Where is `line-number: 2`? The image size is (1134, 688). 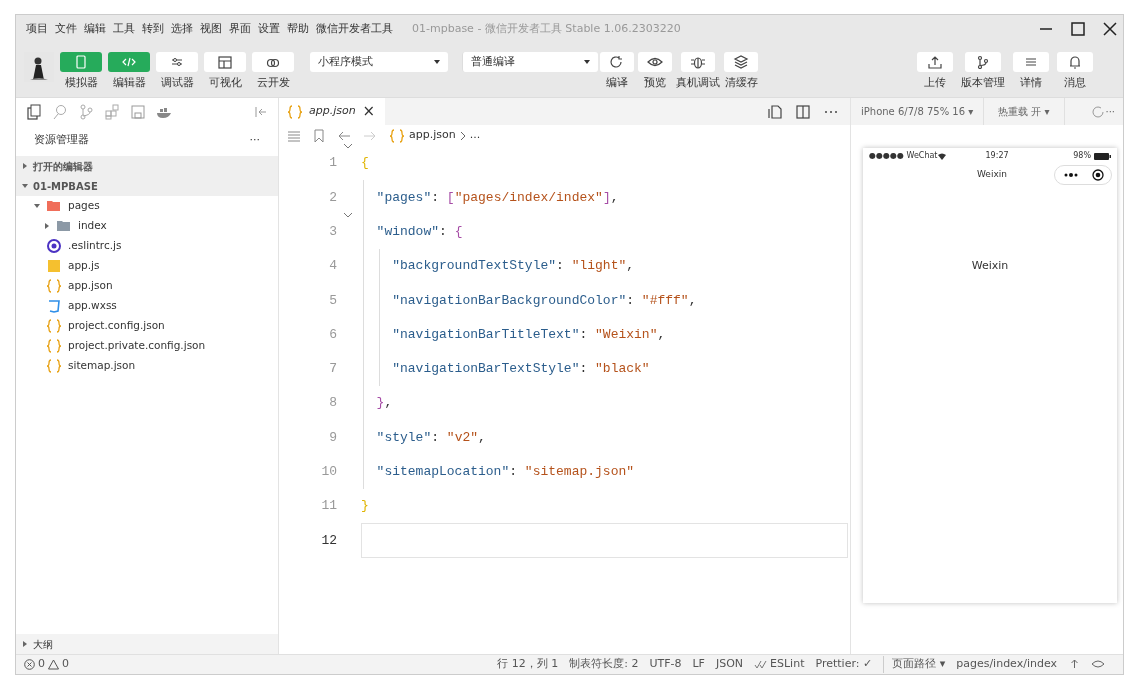 line-number: 2 is located at coordinates (332, 197).